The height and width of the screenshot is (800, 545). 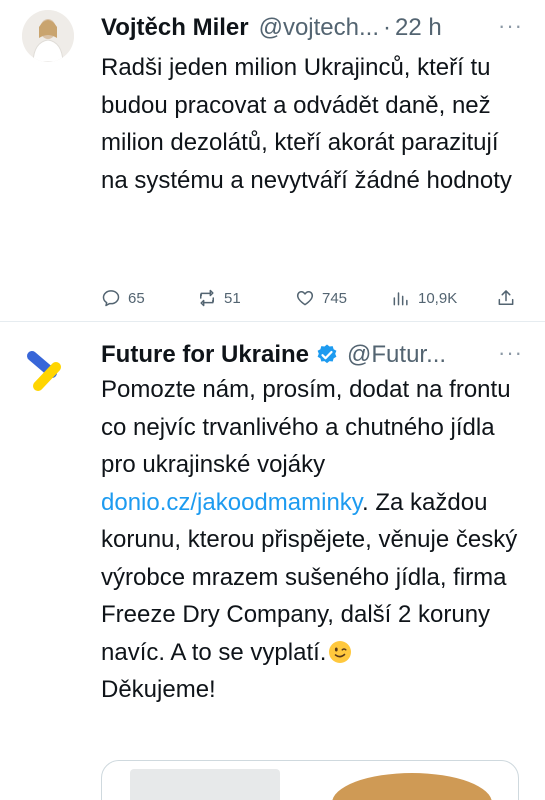 What do you see at coordinates (123, 298) in the screenshot?
I see `reply-button: 65` at bounding box center [123, 298].